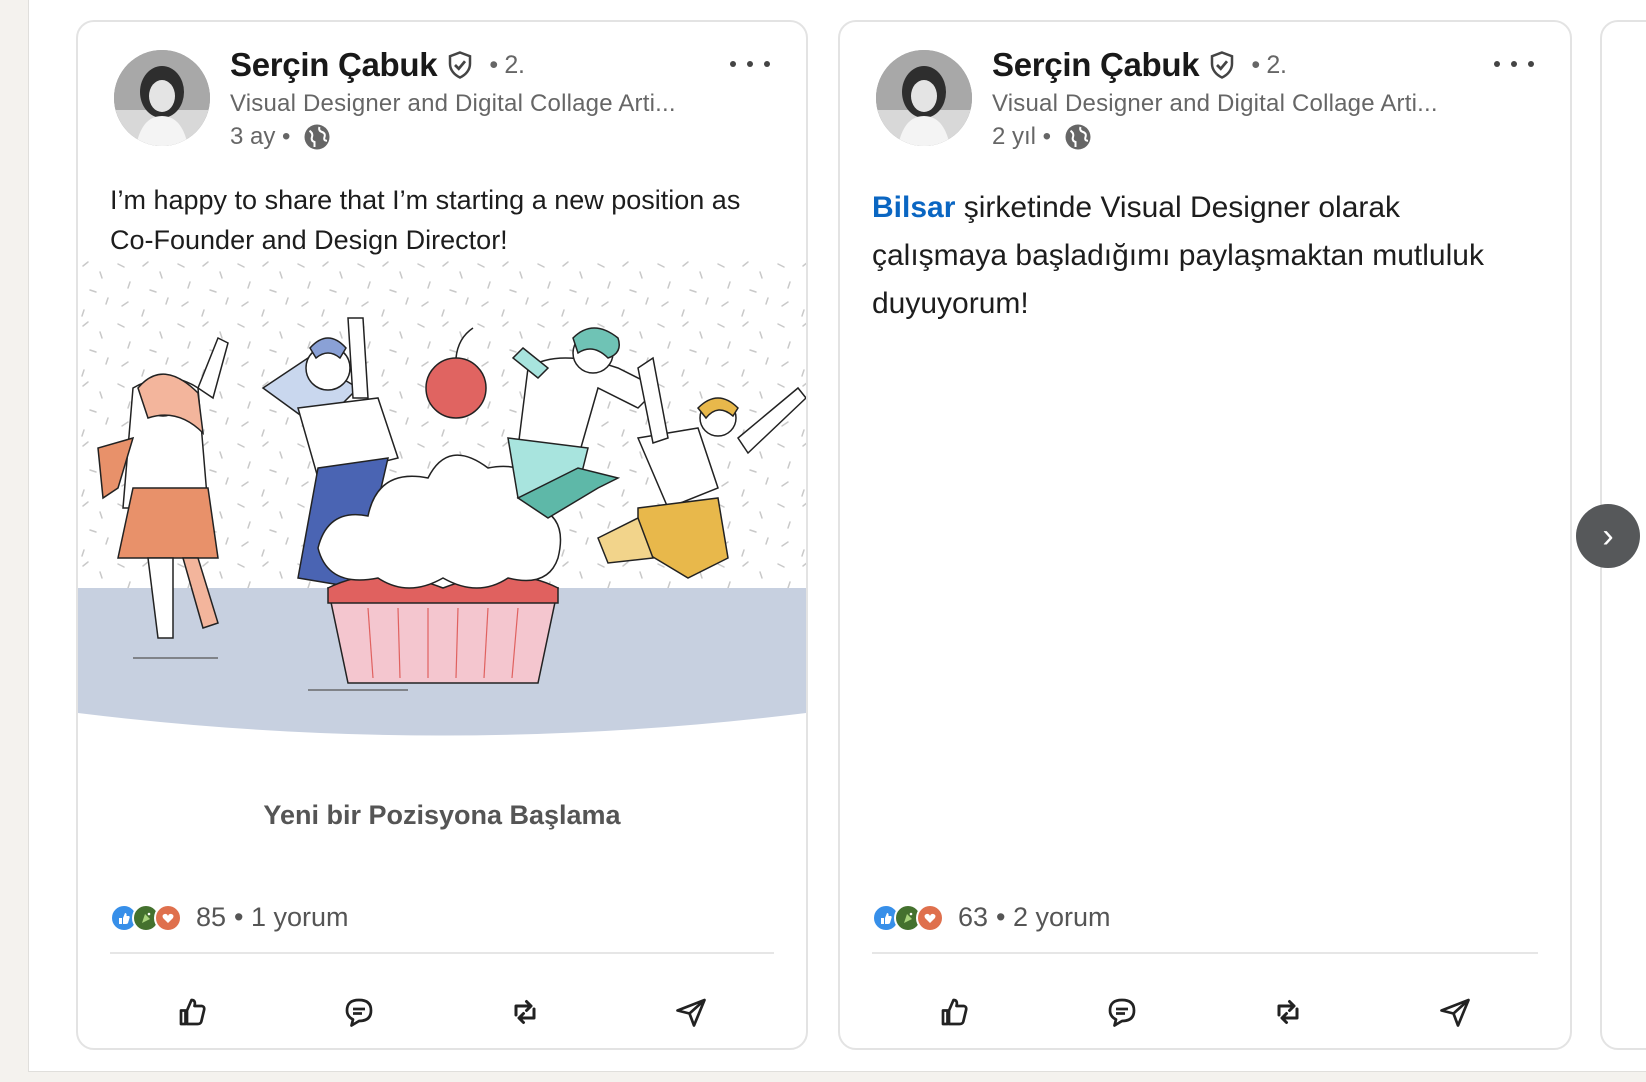  What do you see at coordinates (291, 917) in the screenshot?
I see `comment-count: • 1 yorum` at bounding box center [291, 917].